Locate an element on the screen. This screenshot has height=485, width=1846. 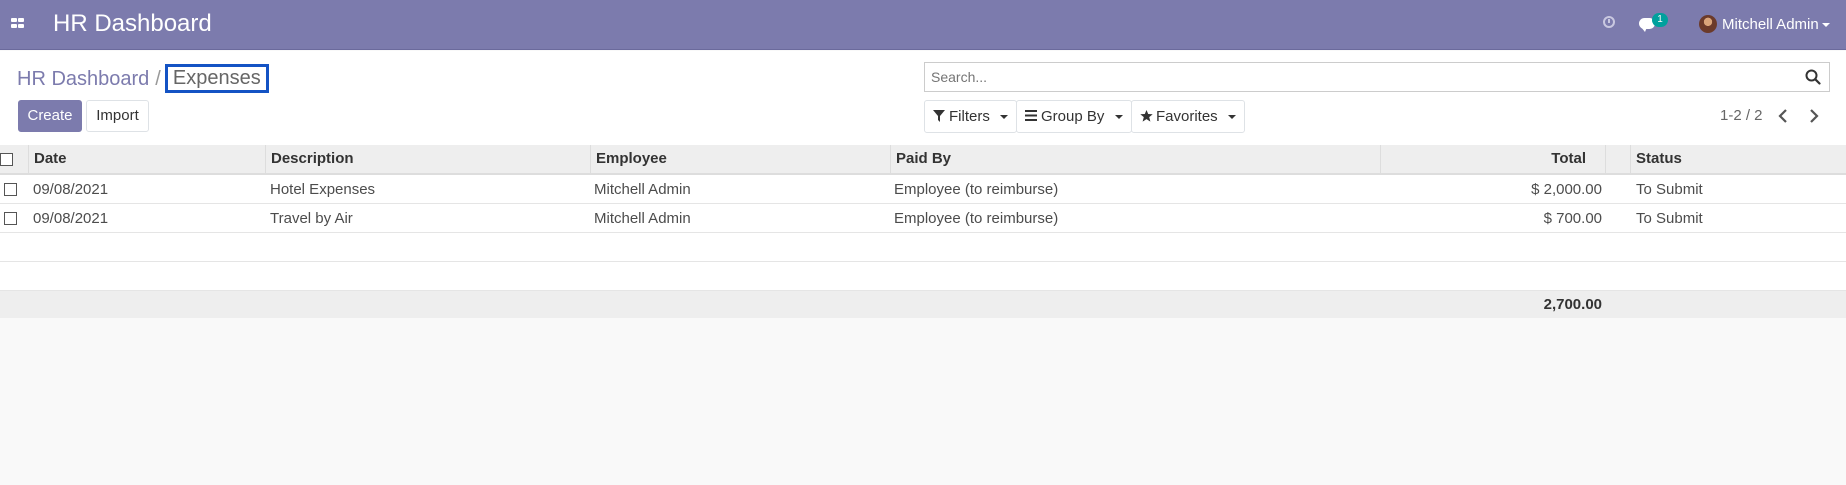
star-icon is located at coordinates (1146, 116).